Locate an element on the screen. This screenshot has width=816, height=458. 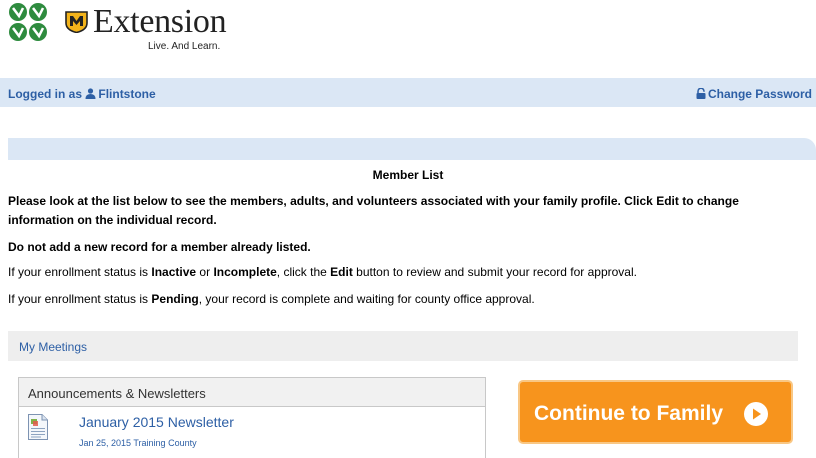
university-shield-logo is located at coordinates (76, 22).